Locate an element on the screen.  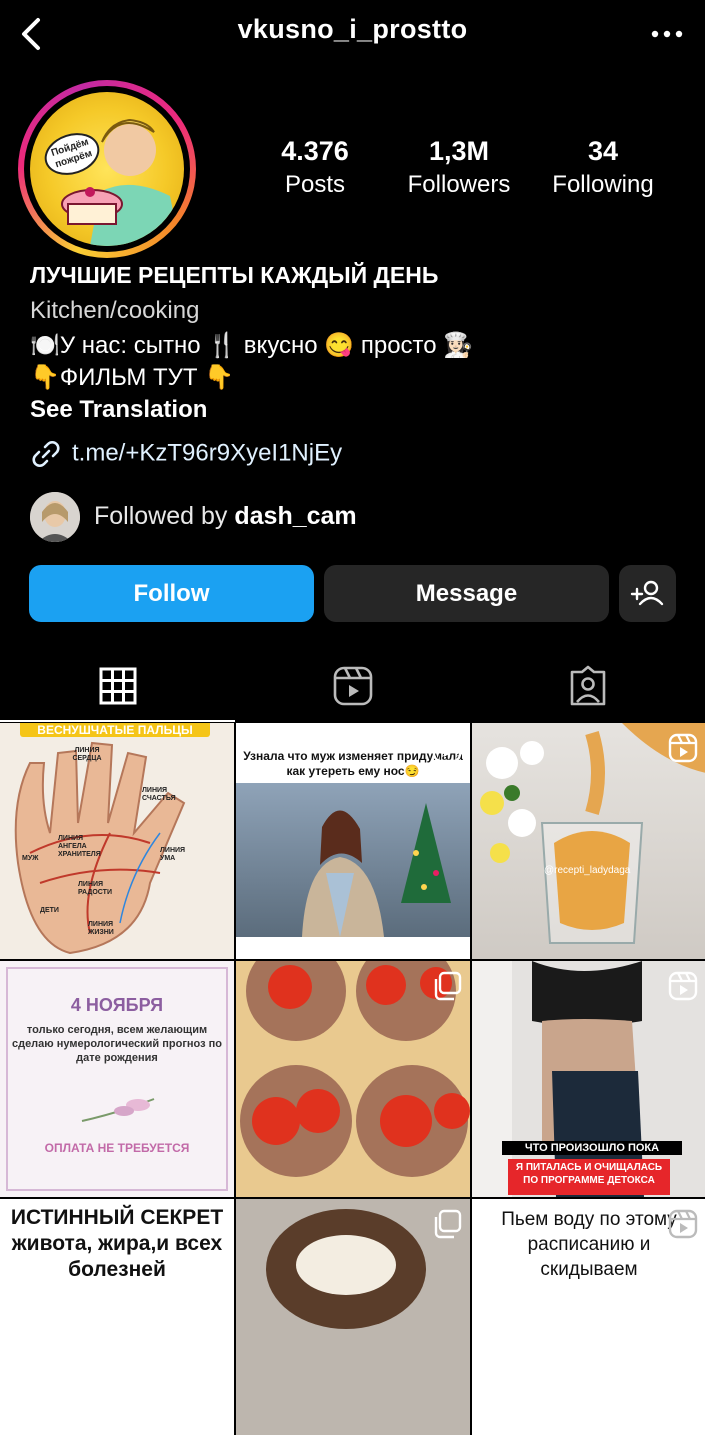
palm-label: ЛИНИЯ СЕРДЦА is located at coordinates (87, 754).